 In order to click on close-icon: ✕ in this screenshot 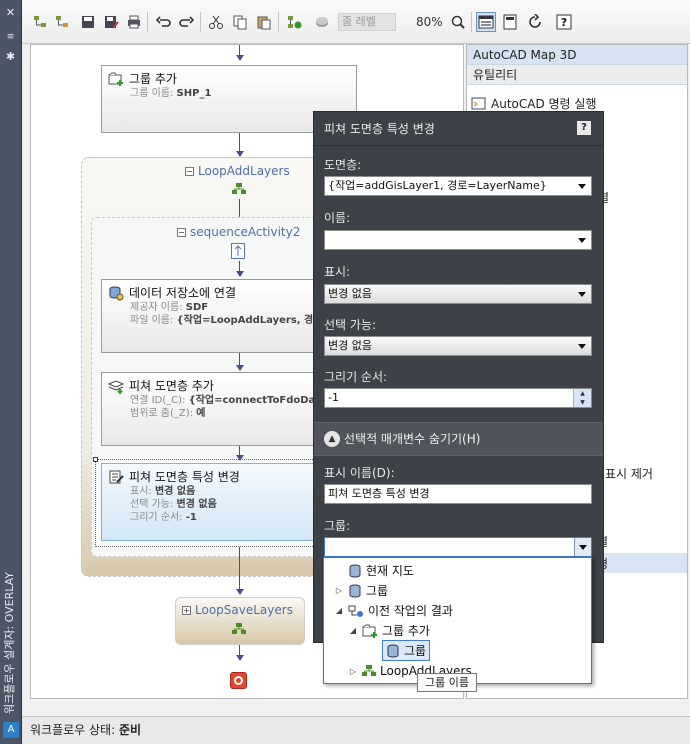, I will do `click(10, 13)`.